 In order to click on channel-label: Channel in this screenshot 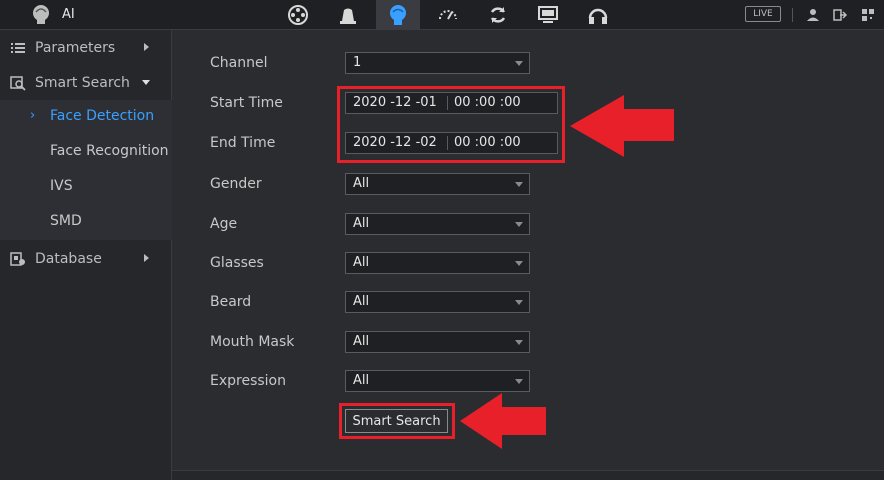, I will do `click(239, 63)`.